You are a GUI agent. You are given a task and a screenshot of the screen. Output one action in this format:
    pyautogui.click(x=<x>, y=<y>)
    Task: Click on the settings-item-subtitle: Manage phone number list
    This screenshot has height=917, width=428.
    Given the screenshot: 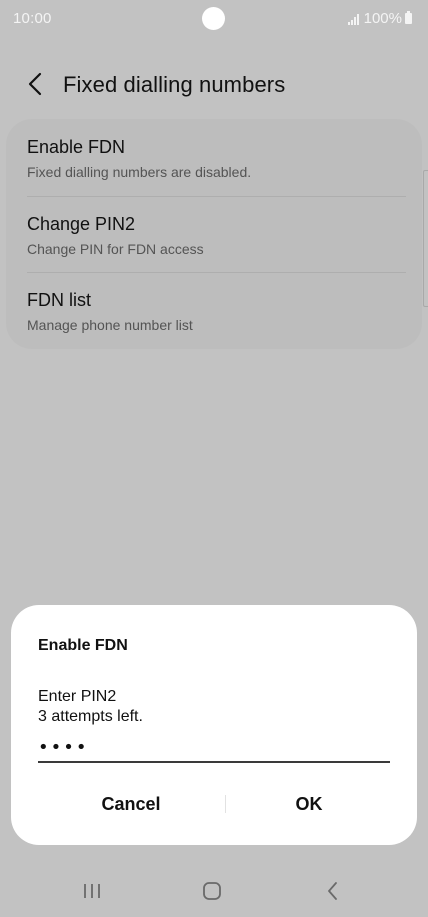 What is the action you would take?
    pyautogui.click(x=110, y=325)
    